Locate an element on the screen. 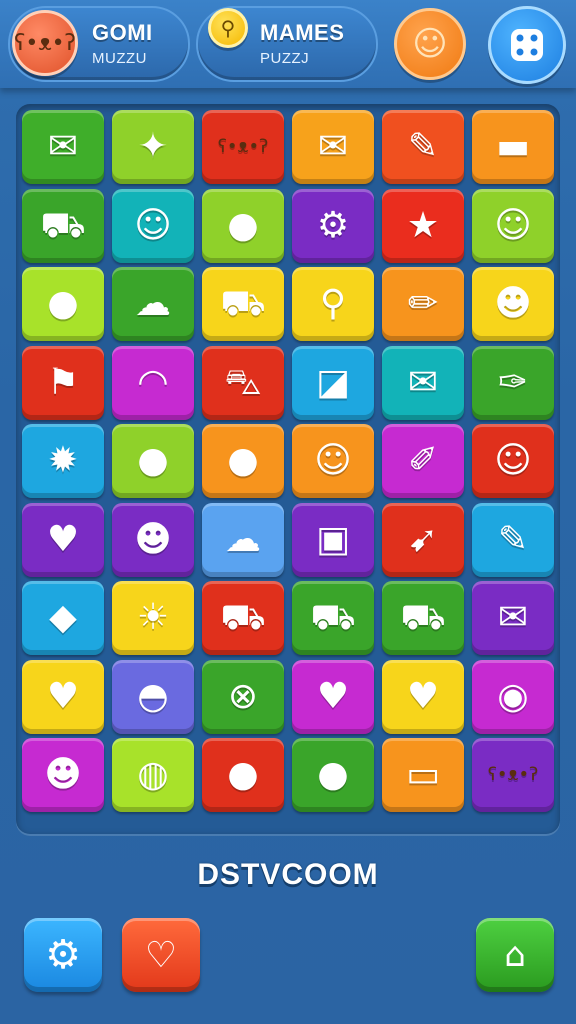 The image size is (576, 1024). eraser-icon: ▬ is located at coordinates (512, 146).